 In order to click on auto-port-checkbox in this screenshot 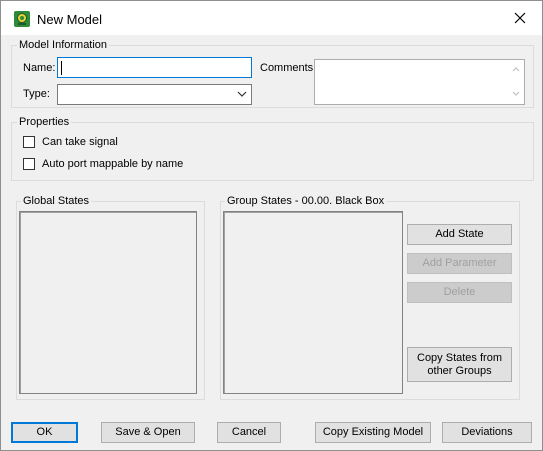, I will do `click(29, 164)`.